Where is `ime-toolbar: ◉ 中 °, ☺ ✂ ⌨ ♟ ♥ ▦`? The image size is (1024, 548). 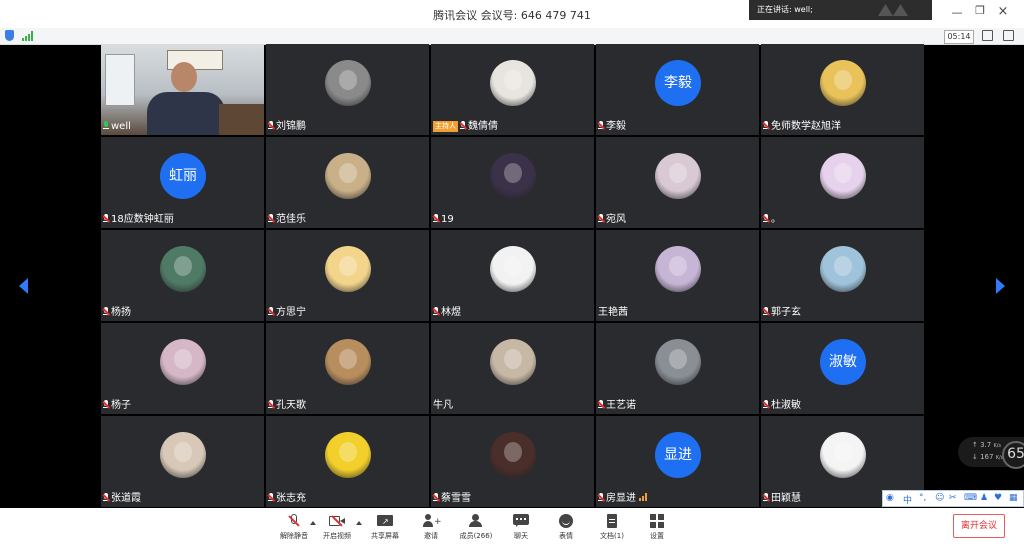 ime-toolbar: ◉ 中 °, ☺ ✂ ⌨ ♟ ♥ ▦ is located at coordinates (953, 498).